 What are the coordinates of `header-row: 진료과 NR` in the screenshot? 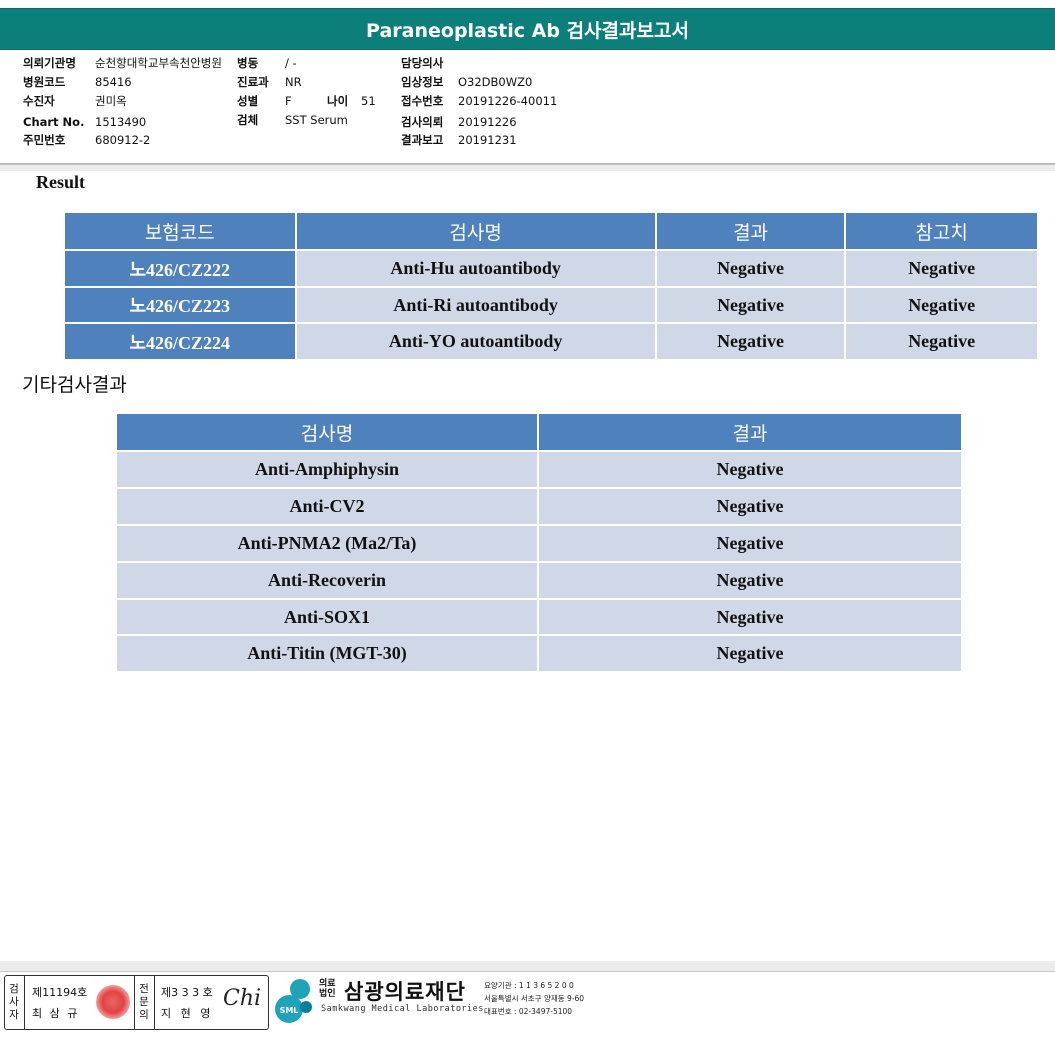 It's located at (269, 82).